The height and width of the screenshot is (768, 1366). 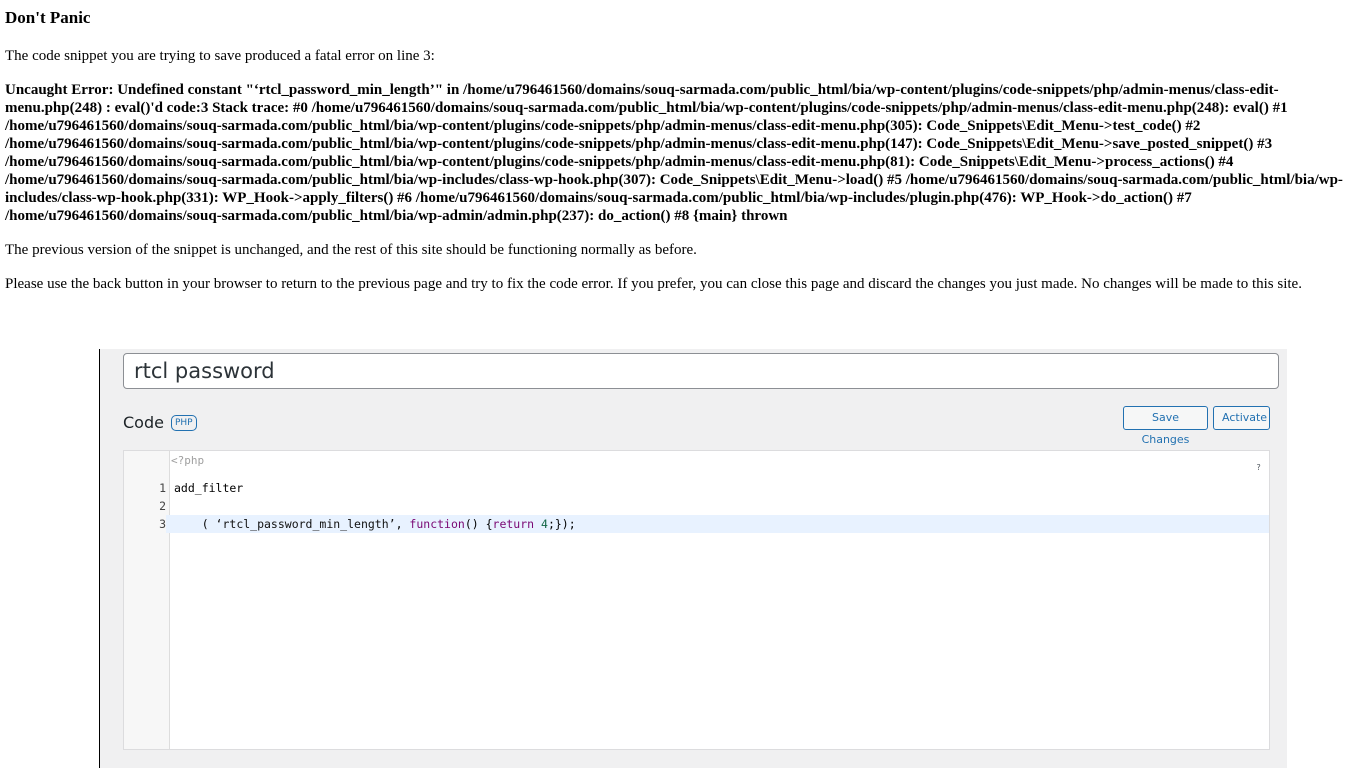 What do you see at coordinates (188, 460) in the screenshot?
I see `php-open-tag: <?php` at bounding box center [188, 460].